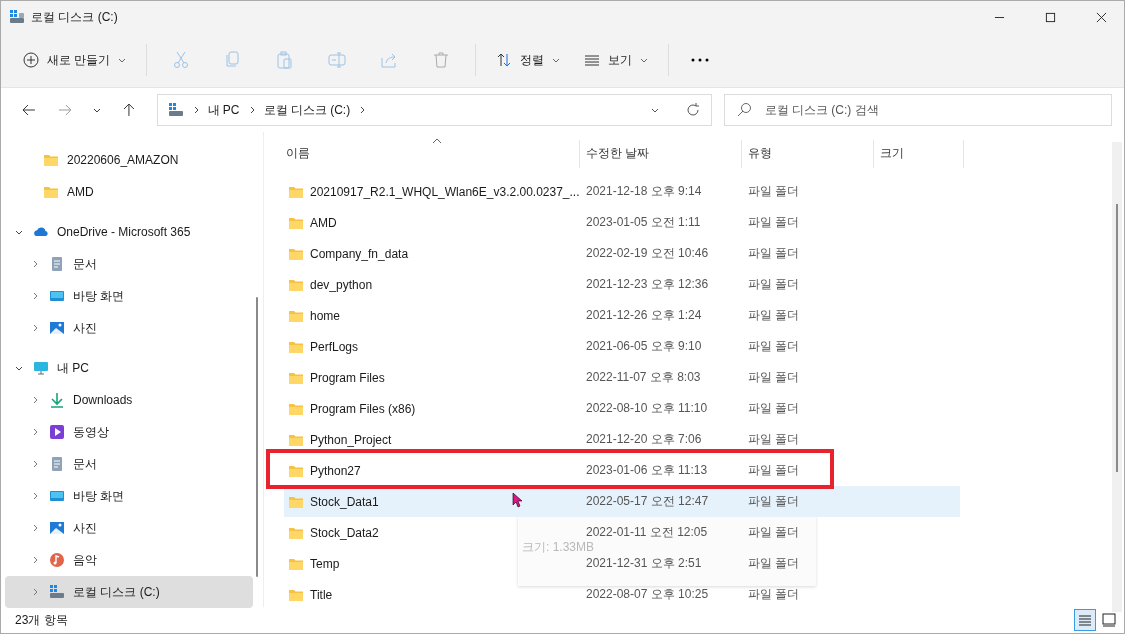 The height and width of the screenshot is (634, 1125). What do you see at coordinates (616, 60) in the screenshot?
I see `view-button: 보기` at bounding box center [616, 60].